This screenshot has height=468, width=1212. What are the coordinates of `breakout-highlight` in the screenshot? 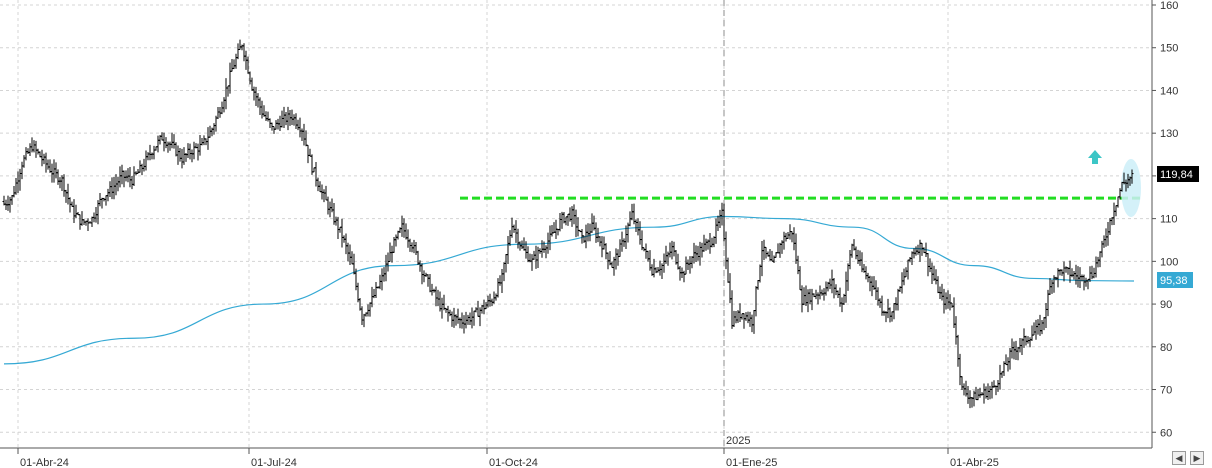 It's located at (1131, 188).